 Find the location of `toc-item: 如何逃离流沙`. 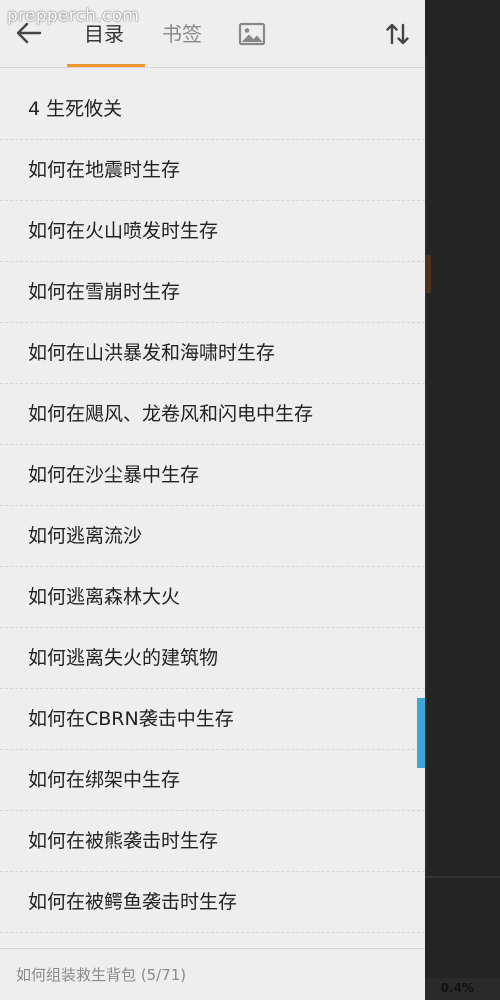

toc-item: 如何逃离流沙 is located at coordinates (212, 536).